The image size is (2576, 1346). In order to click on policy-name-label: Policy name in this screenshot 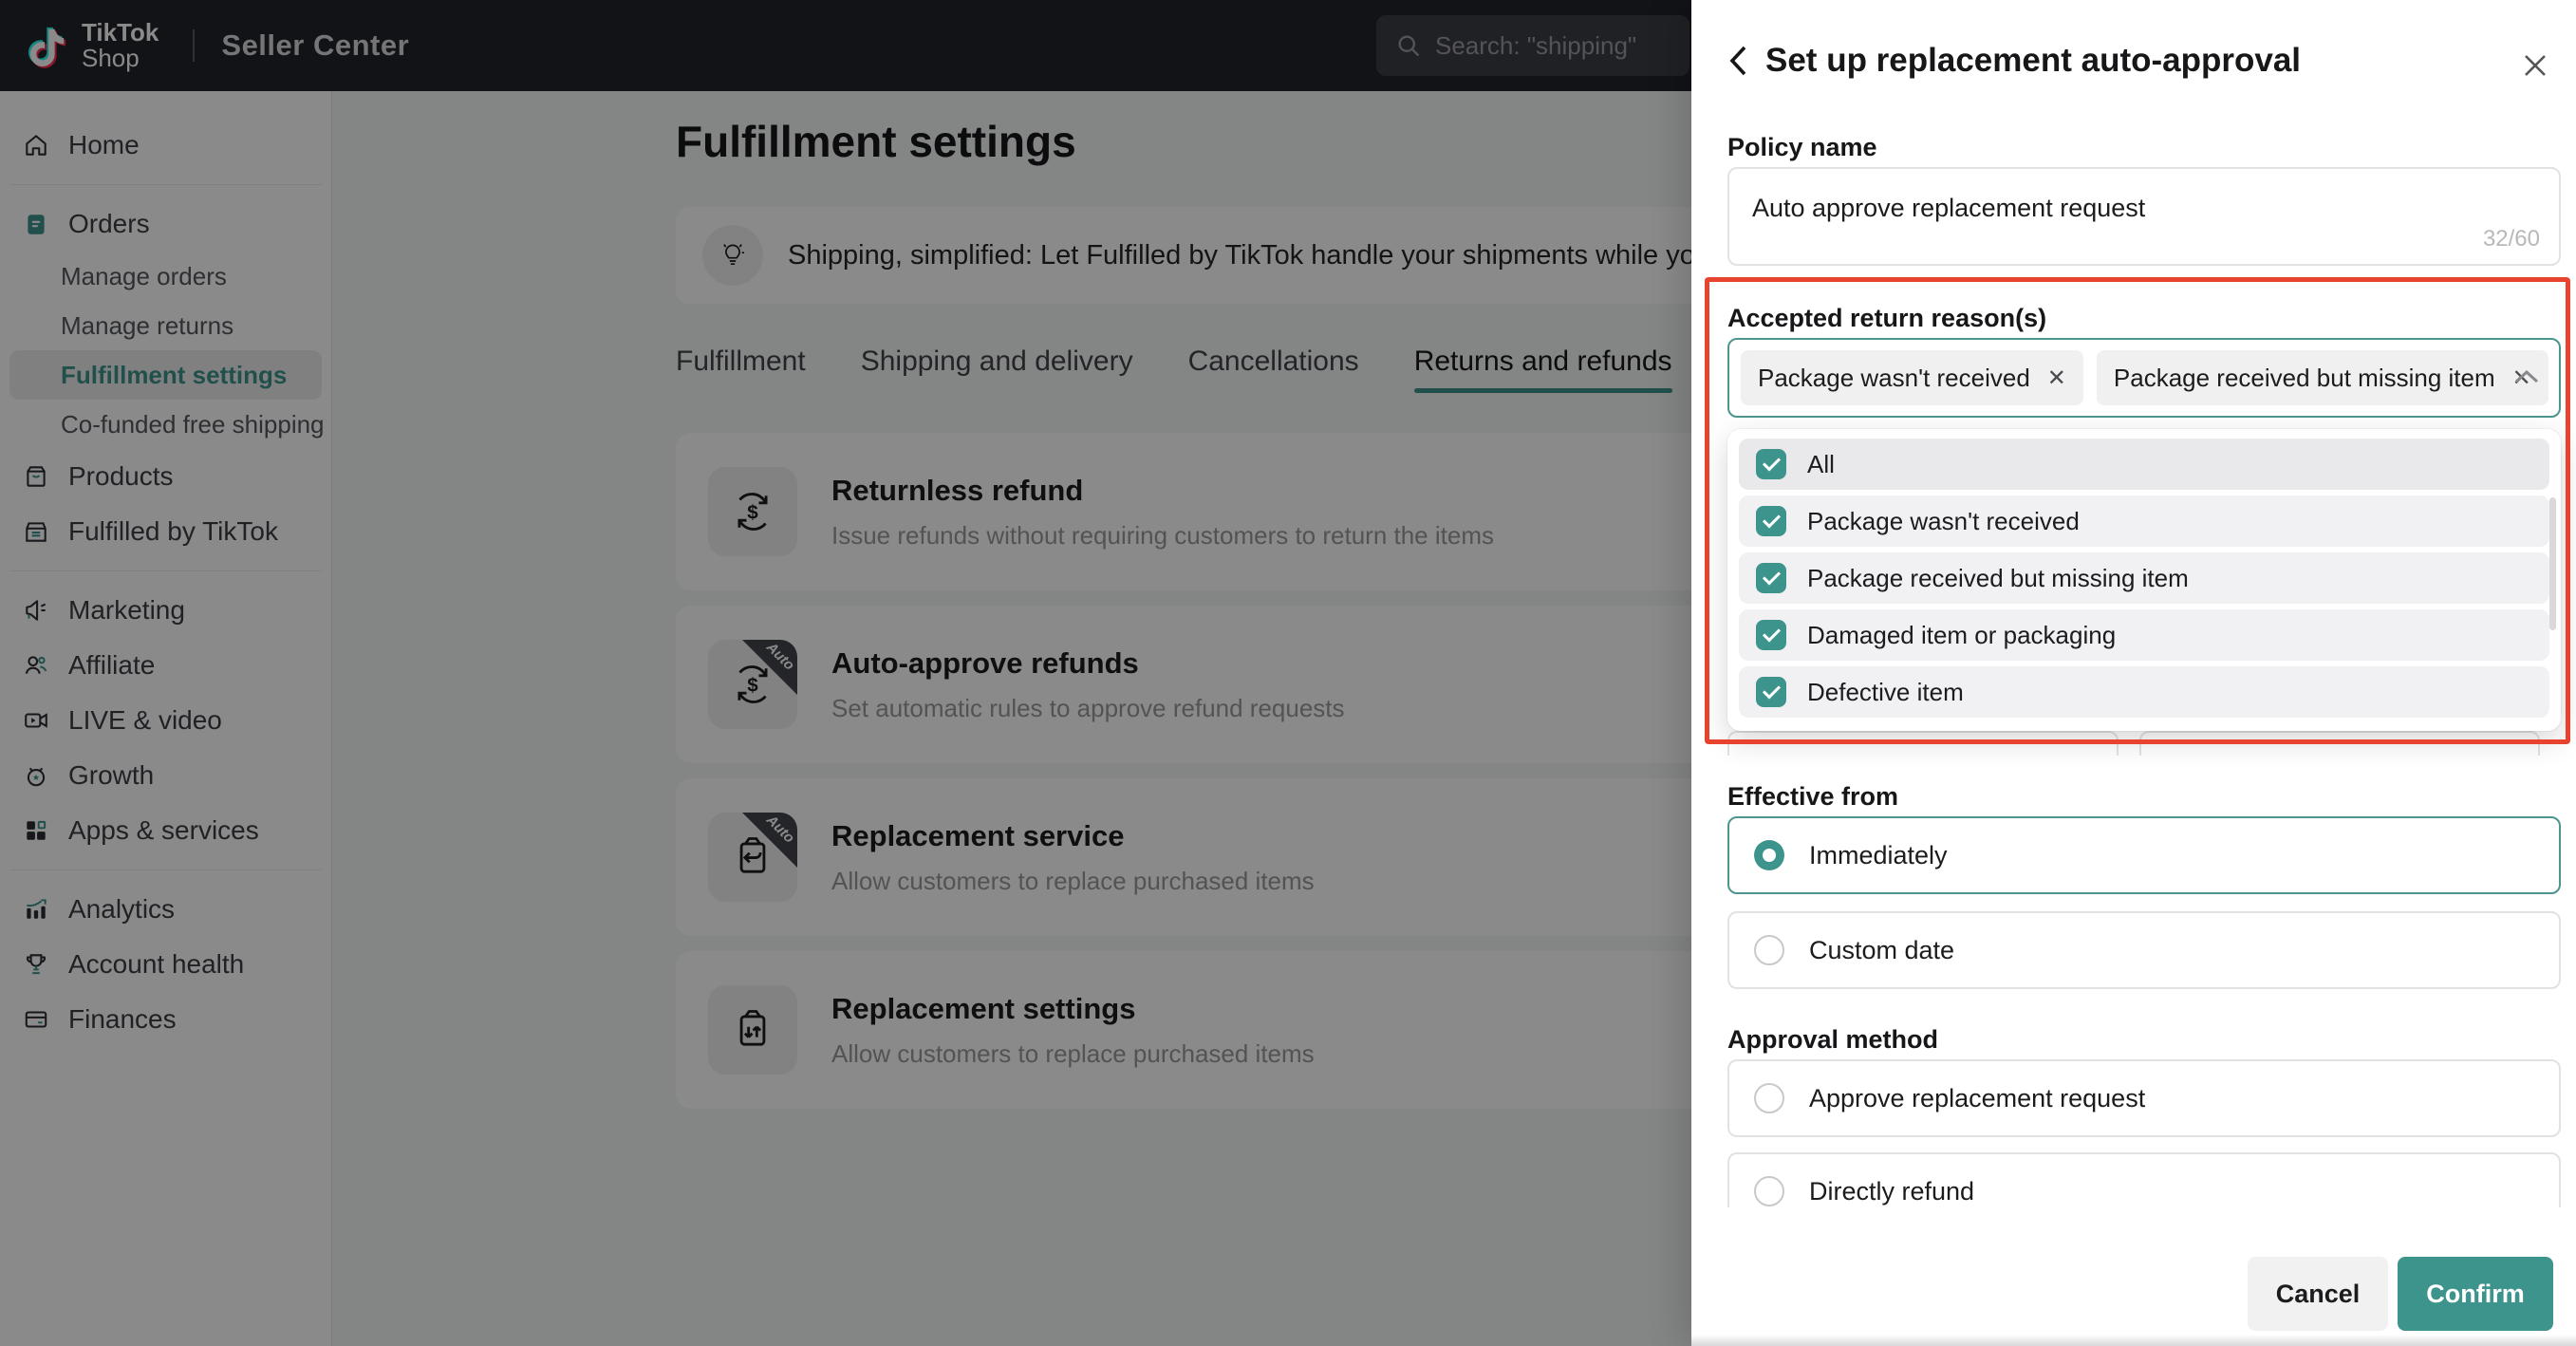, I will do `click(1802, 147)`.